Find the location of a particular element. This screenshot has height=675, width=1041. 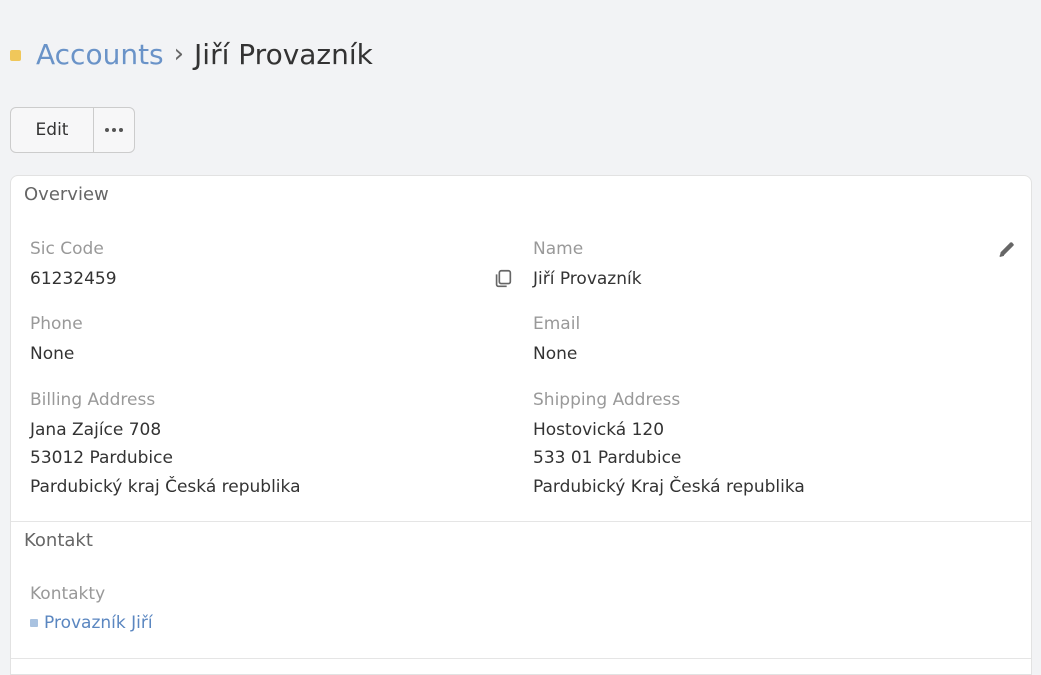

shipping-address-line: 533 01 Pardubice is located at coordinates (607, 458).